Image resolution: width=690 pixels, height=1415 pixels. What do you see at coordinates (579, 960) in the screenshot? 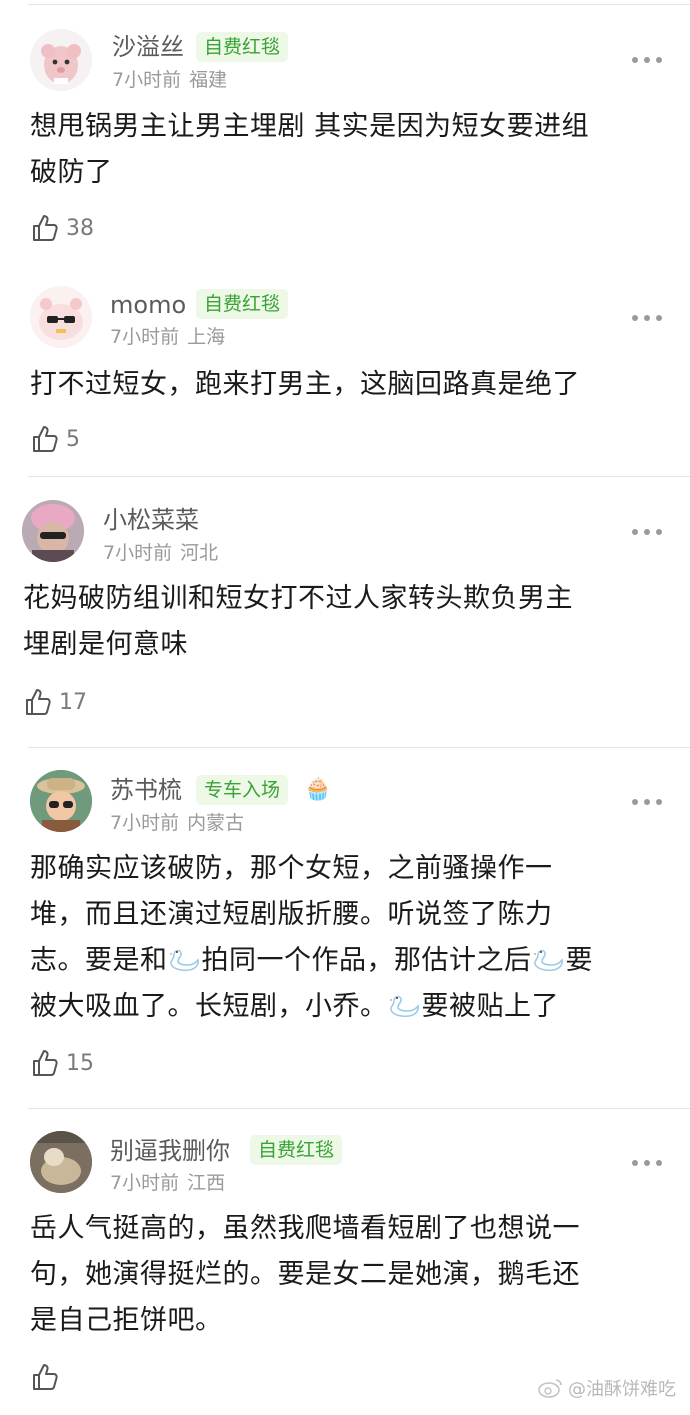
I see `comment-text-segment: 要` at bounding box center [579, 960].